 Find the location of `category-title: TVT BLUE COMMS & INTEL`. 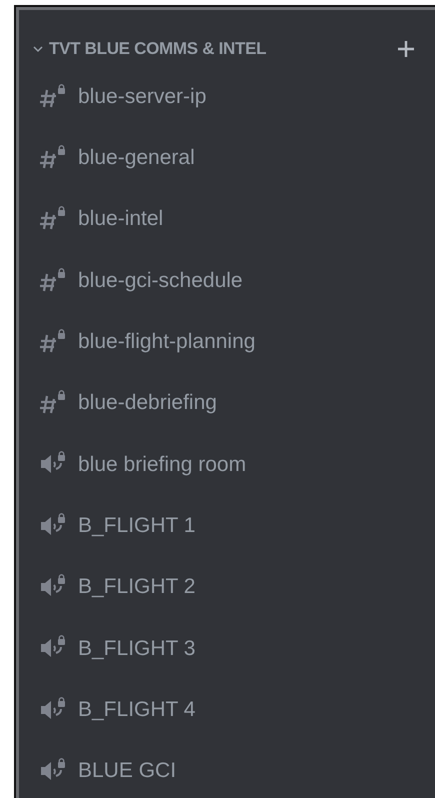

category-title: TVT BLUE COMMS & INTEL is located at coordinates (157, 49).